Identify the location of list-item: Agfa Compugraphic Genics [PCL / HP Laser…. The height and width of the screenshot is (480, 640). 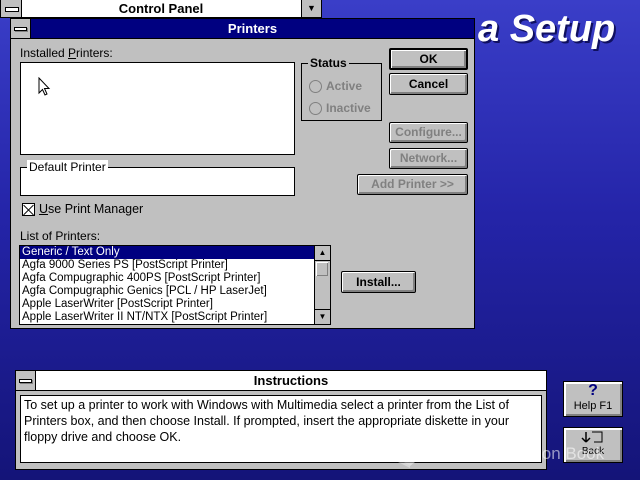
(175, 291).